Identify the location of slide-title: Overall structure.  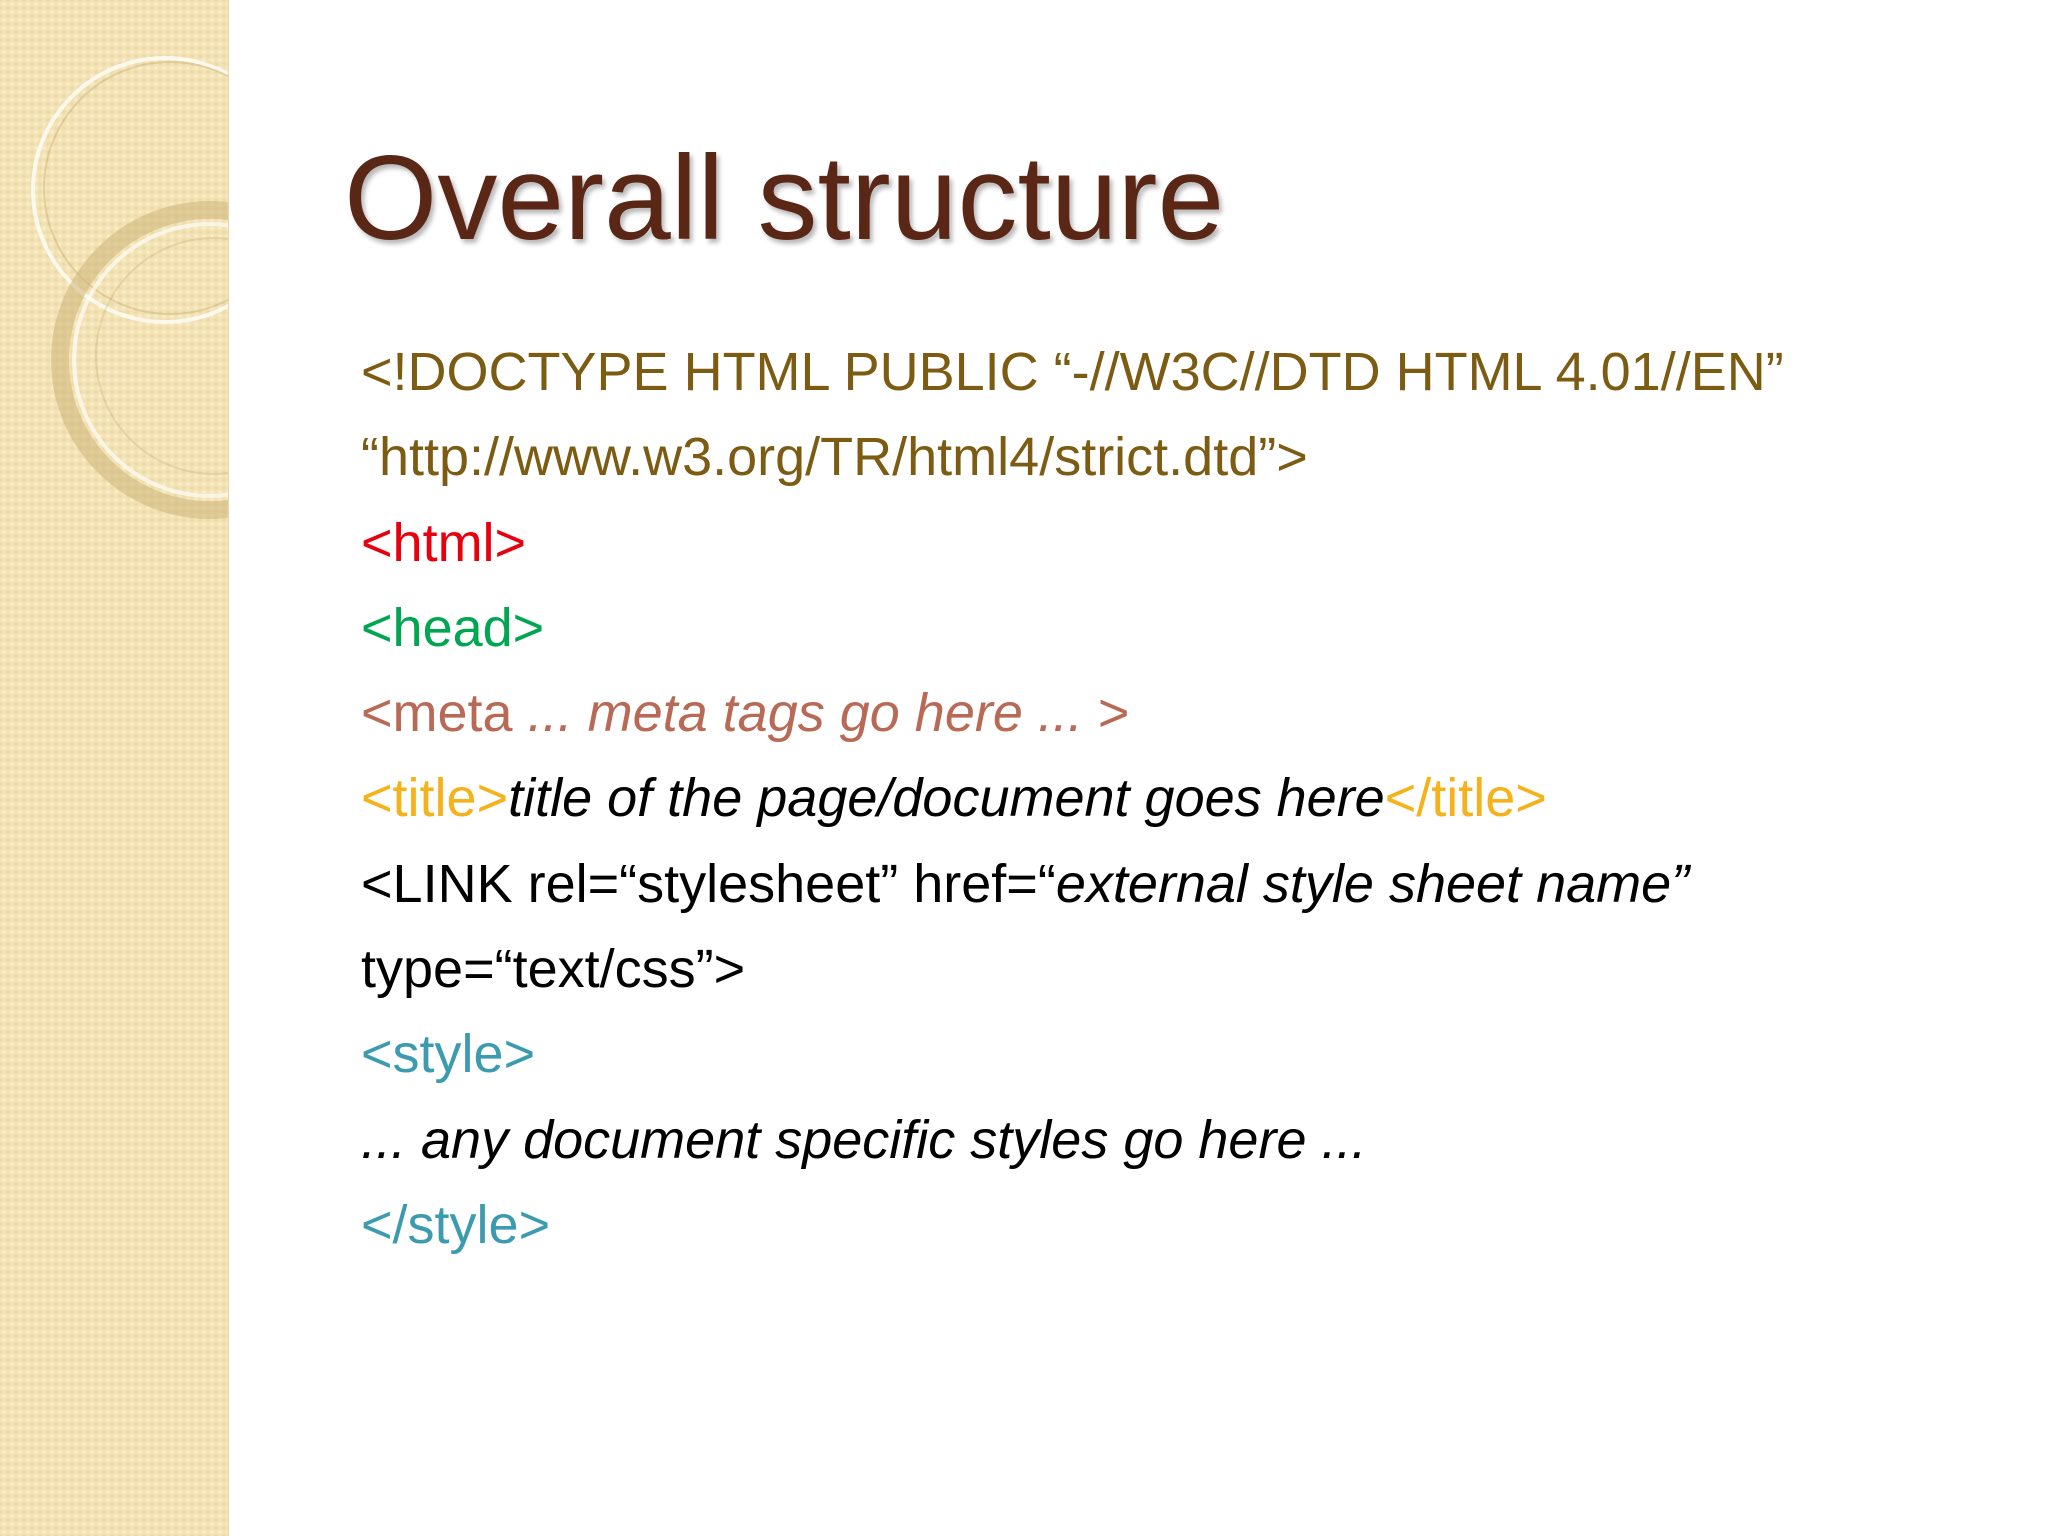
(784, 198).